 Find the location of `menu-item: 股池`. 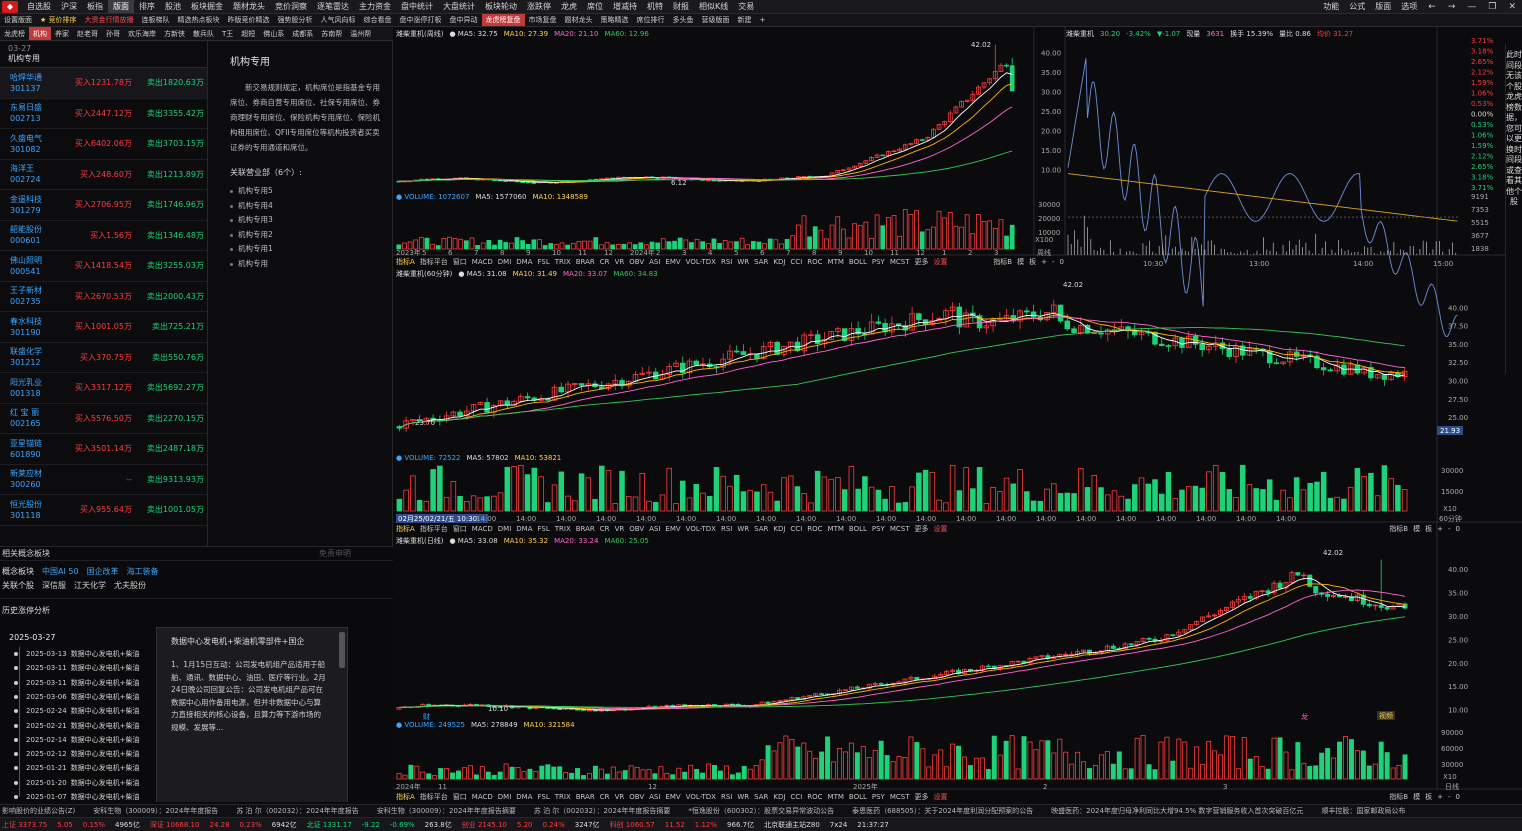

menu-item: 股池 is located at coordinates (173, 6).